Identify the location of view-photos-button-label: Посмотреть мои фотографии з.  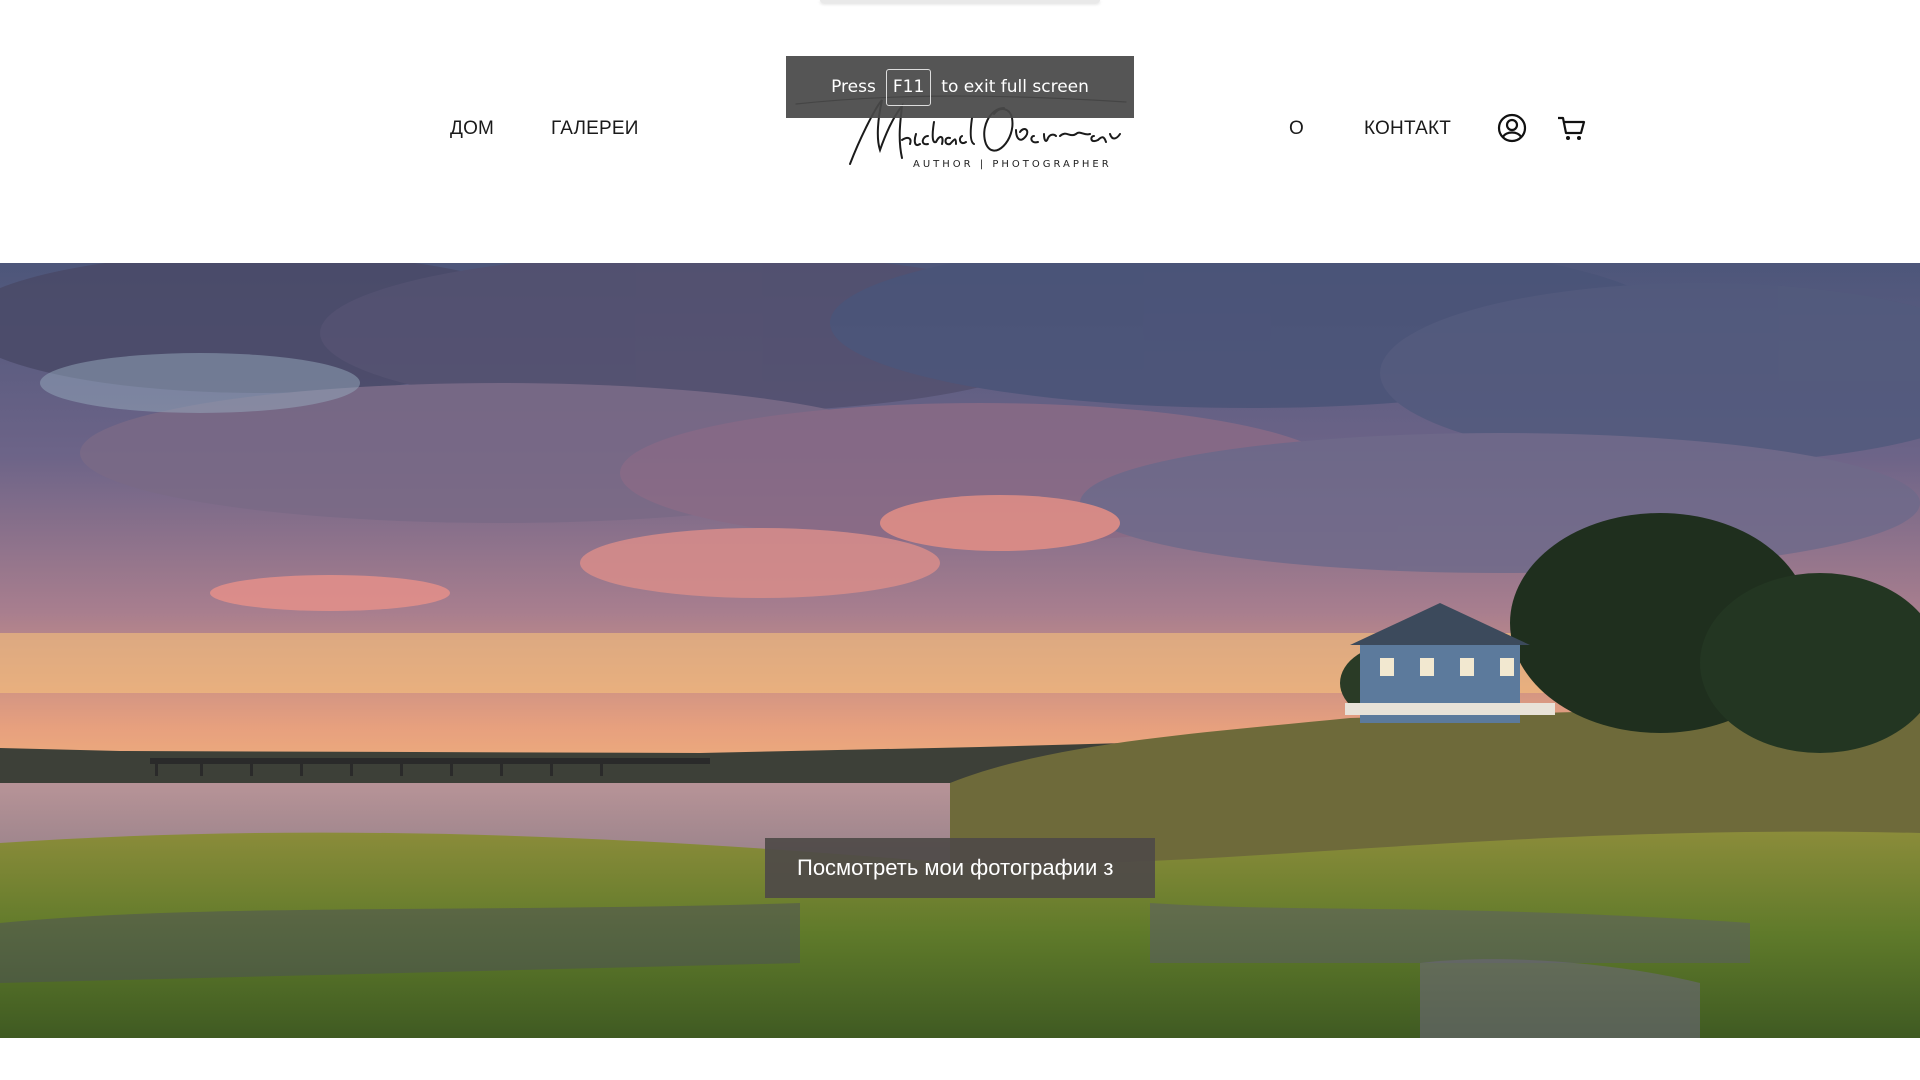
(955, 867).